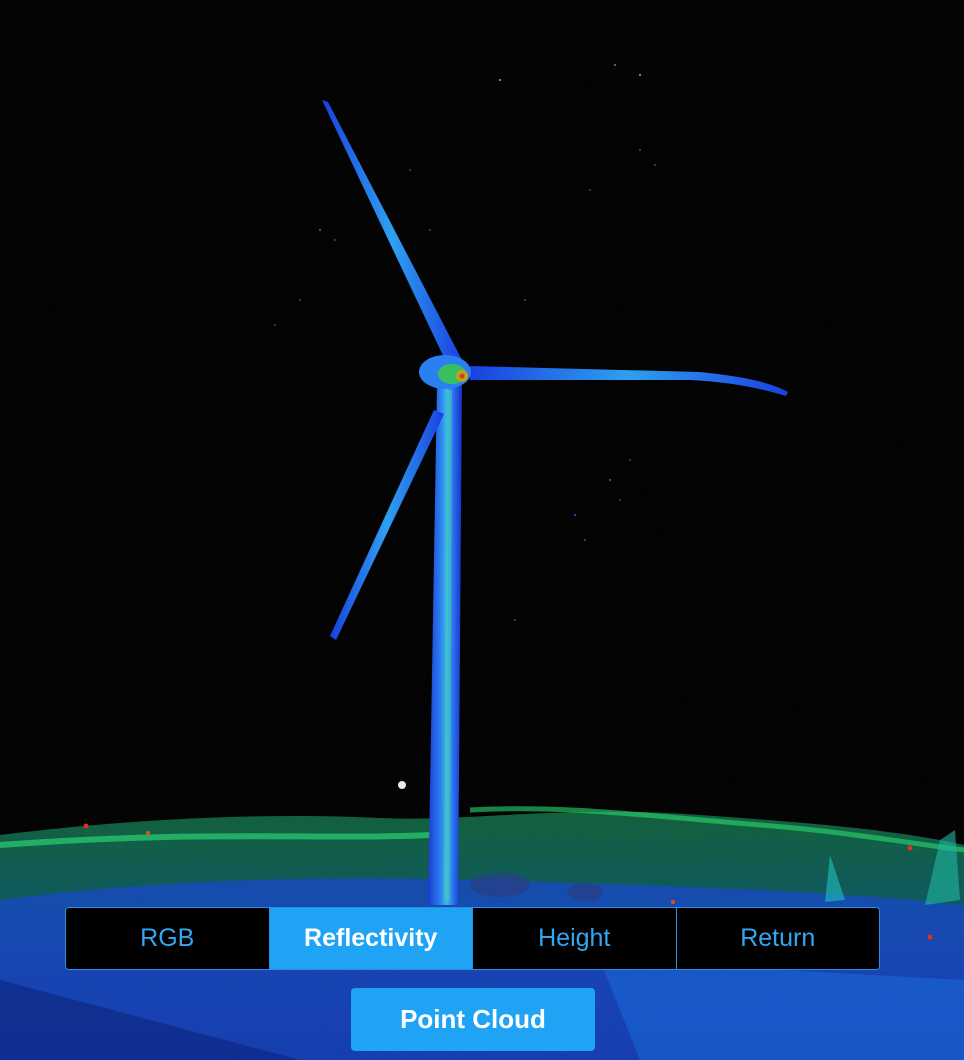  I want to click on bright-point, so click(402, 785).